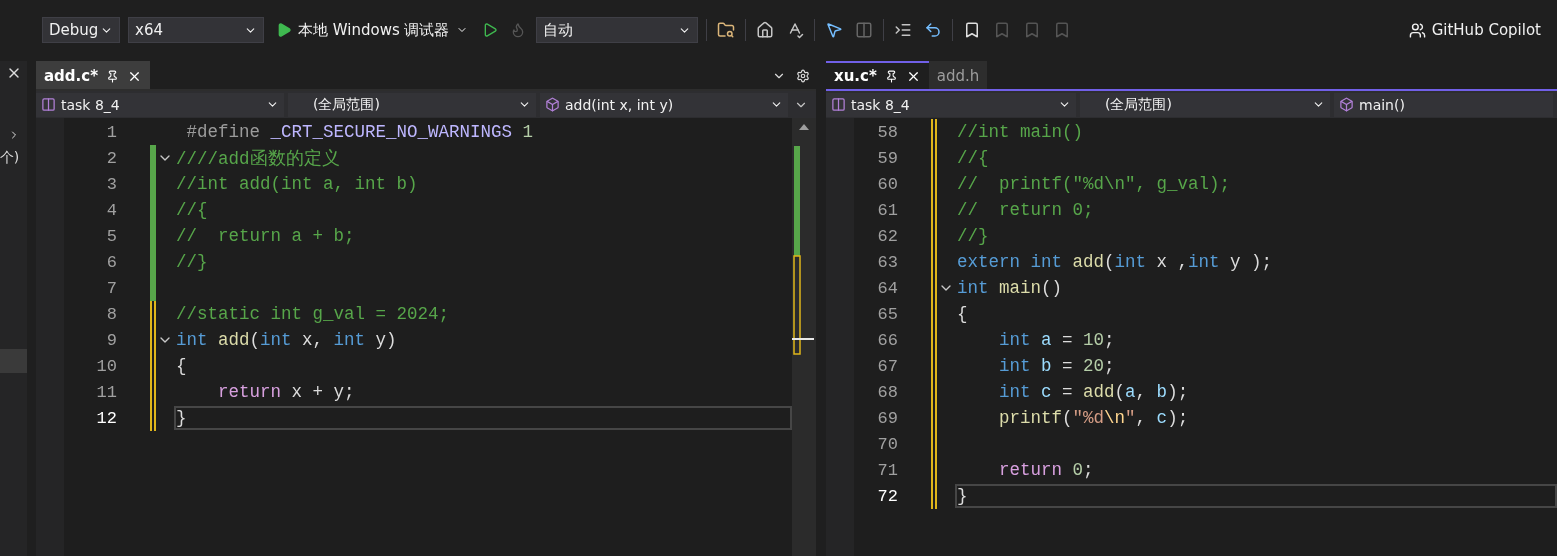 The height and width of the screenshot is (556, 1557). I want to click on line-number: 6, so click(111, 262).